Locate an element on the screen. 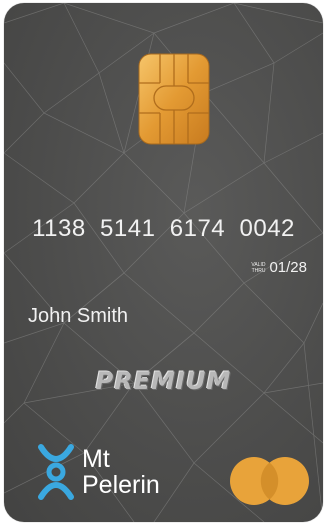 The width and height of the screenshot is (325, 526). valid-thru: VALID THRU 01/28 is located at coordinates (279, 267).